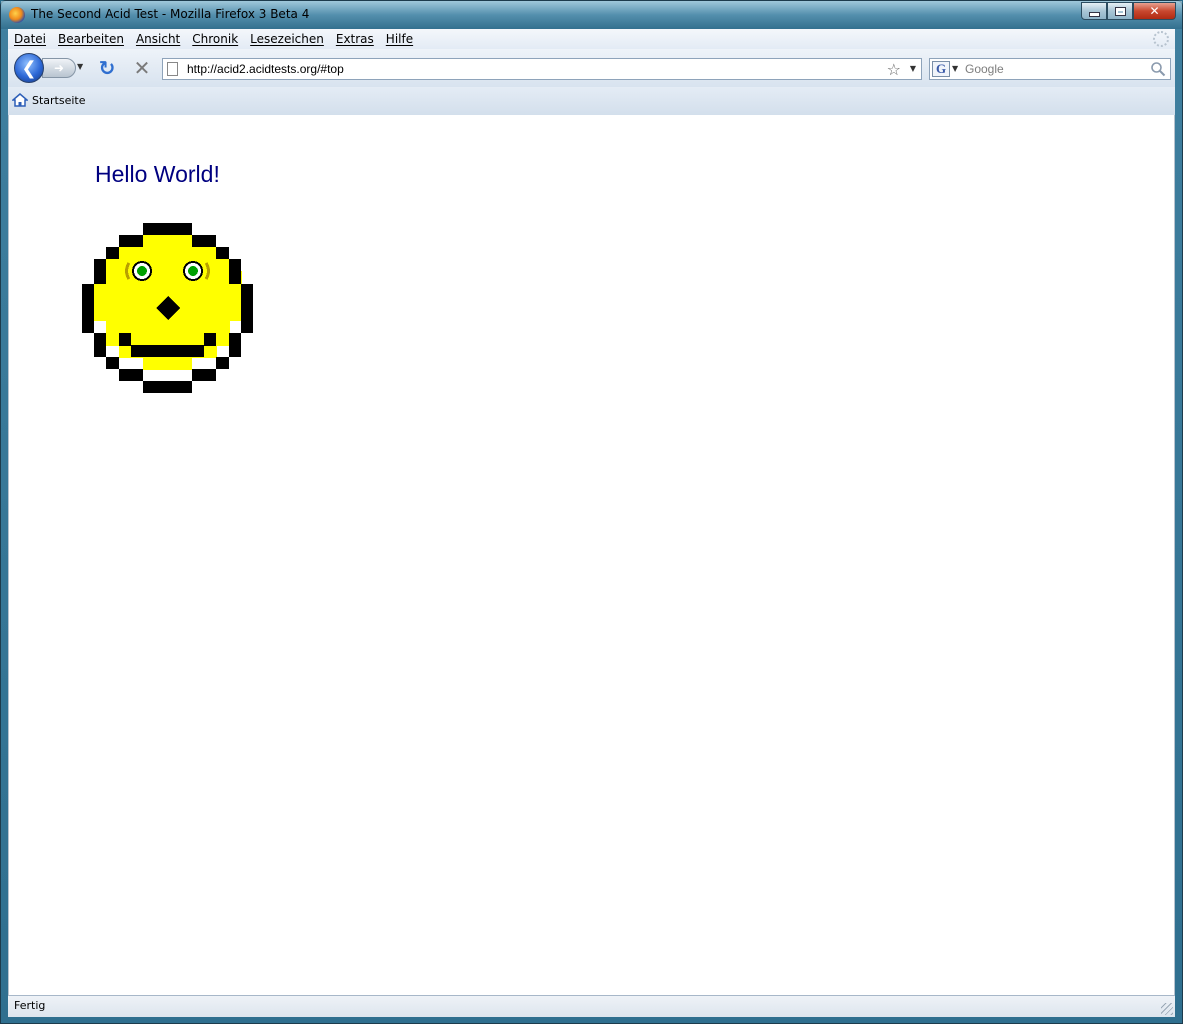  What do you see at coordinates (913, 68) in the screenshot?
I see `url-dropdown-icon: ▼` at bounding box center [913, 68].